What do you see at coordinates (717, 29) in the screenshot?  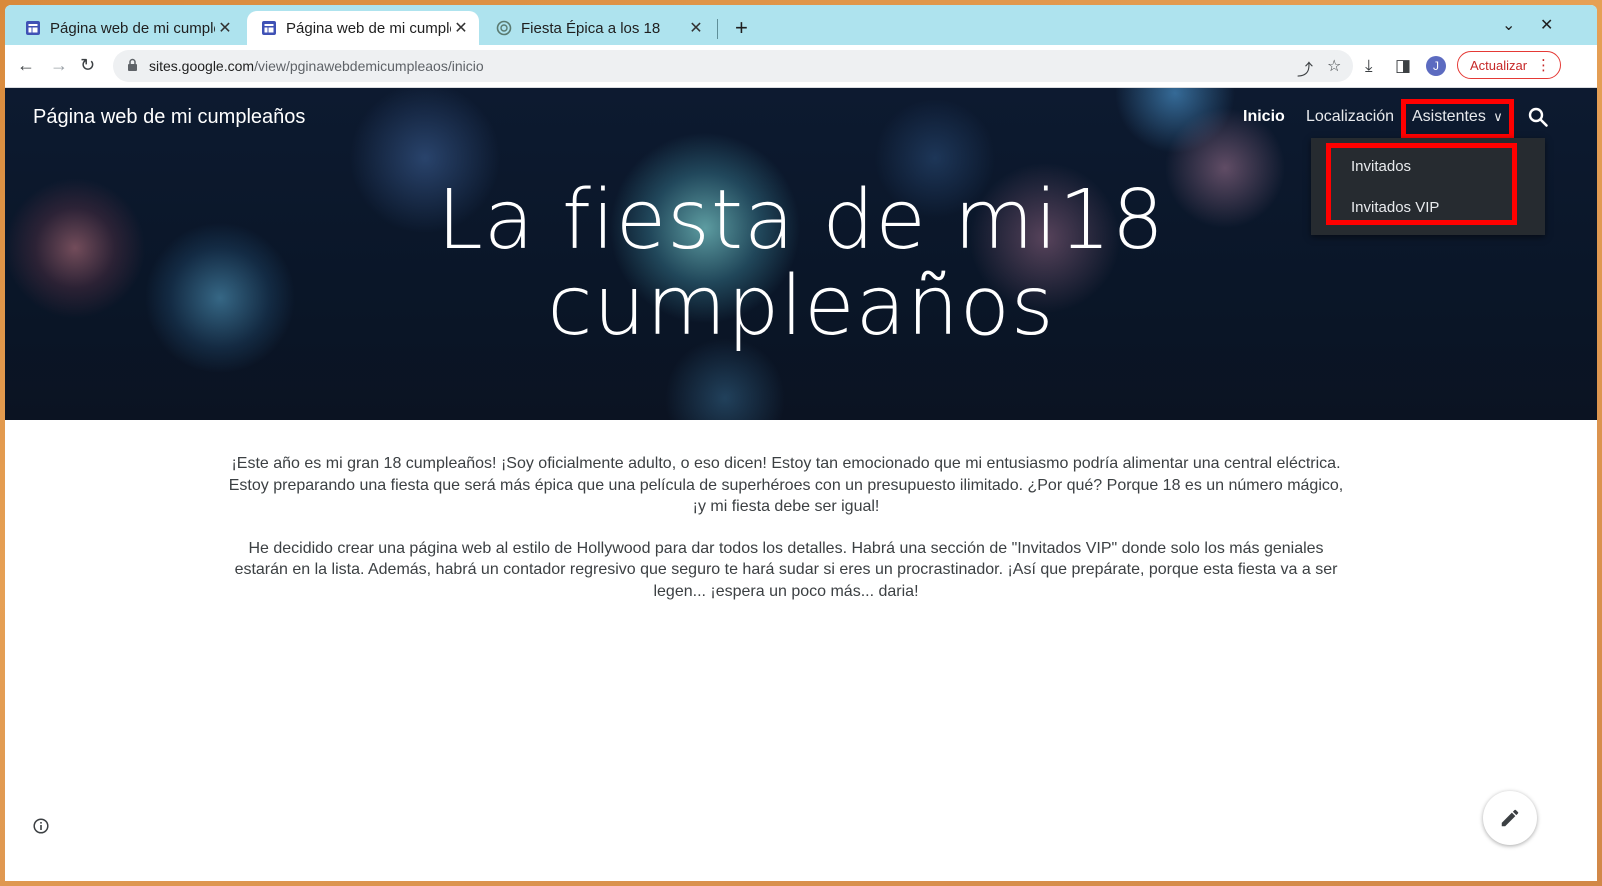 I see `tab-separator` at bounding box center [717, 29].